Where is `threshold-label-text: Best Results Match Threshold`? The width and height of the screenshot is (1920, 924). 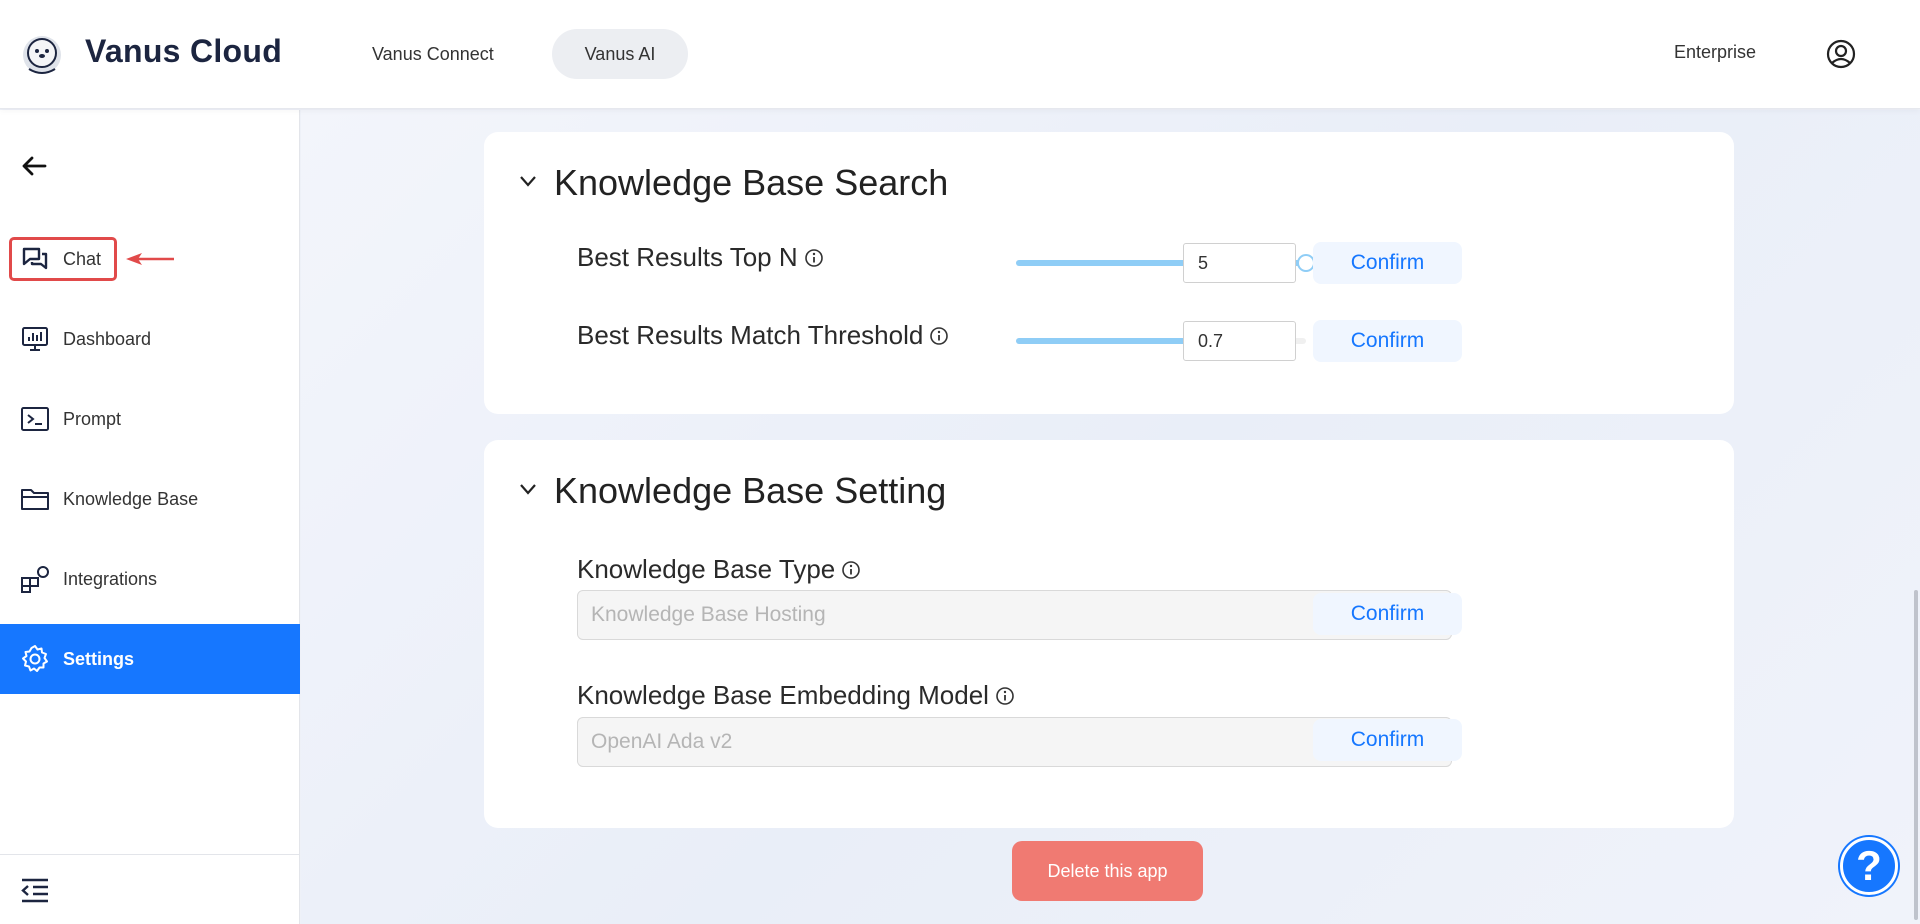
threshold-label-text: Best Results Match Threshold is located at coordinates (750, 335).